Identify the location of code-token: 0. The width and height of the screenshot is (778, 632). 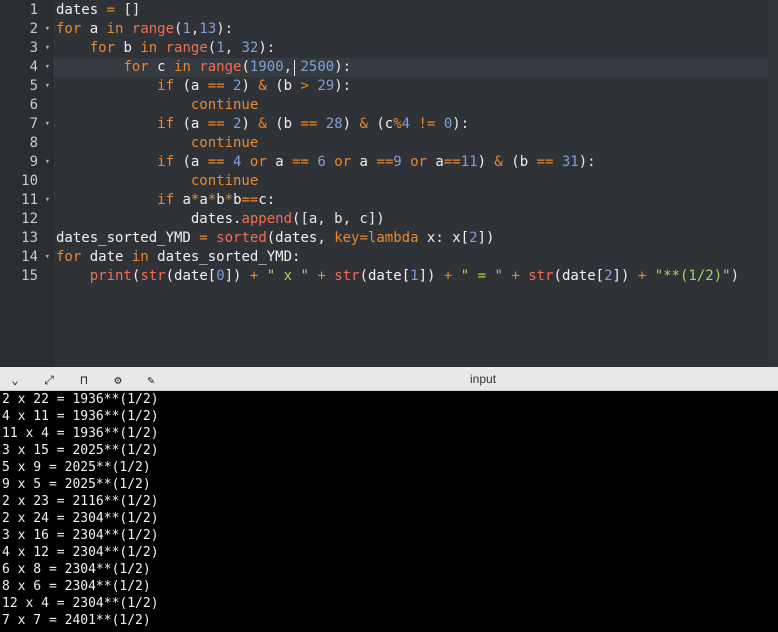
(220, 276).